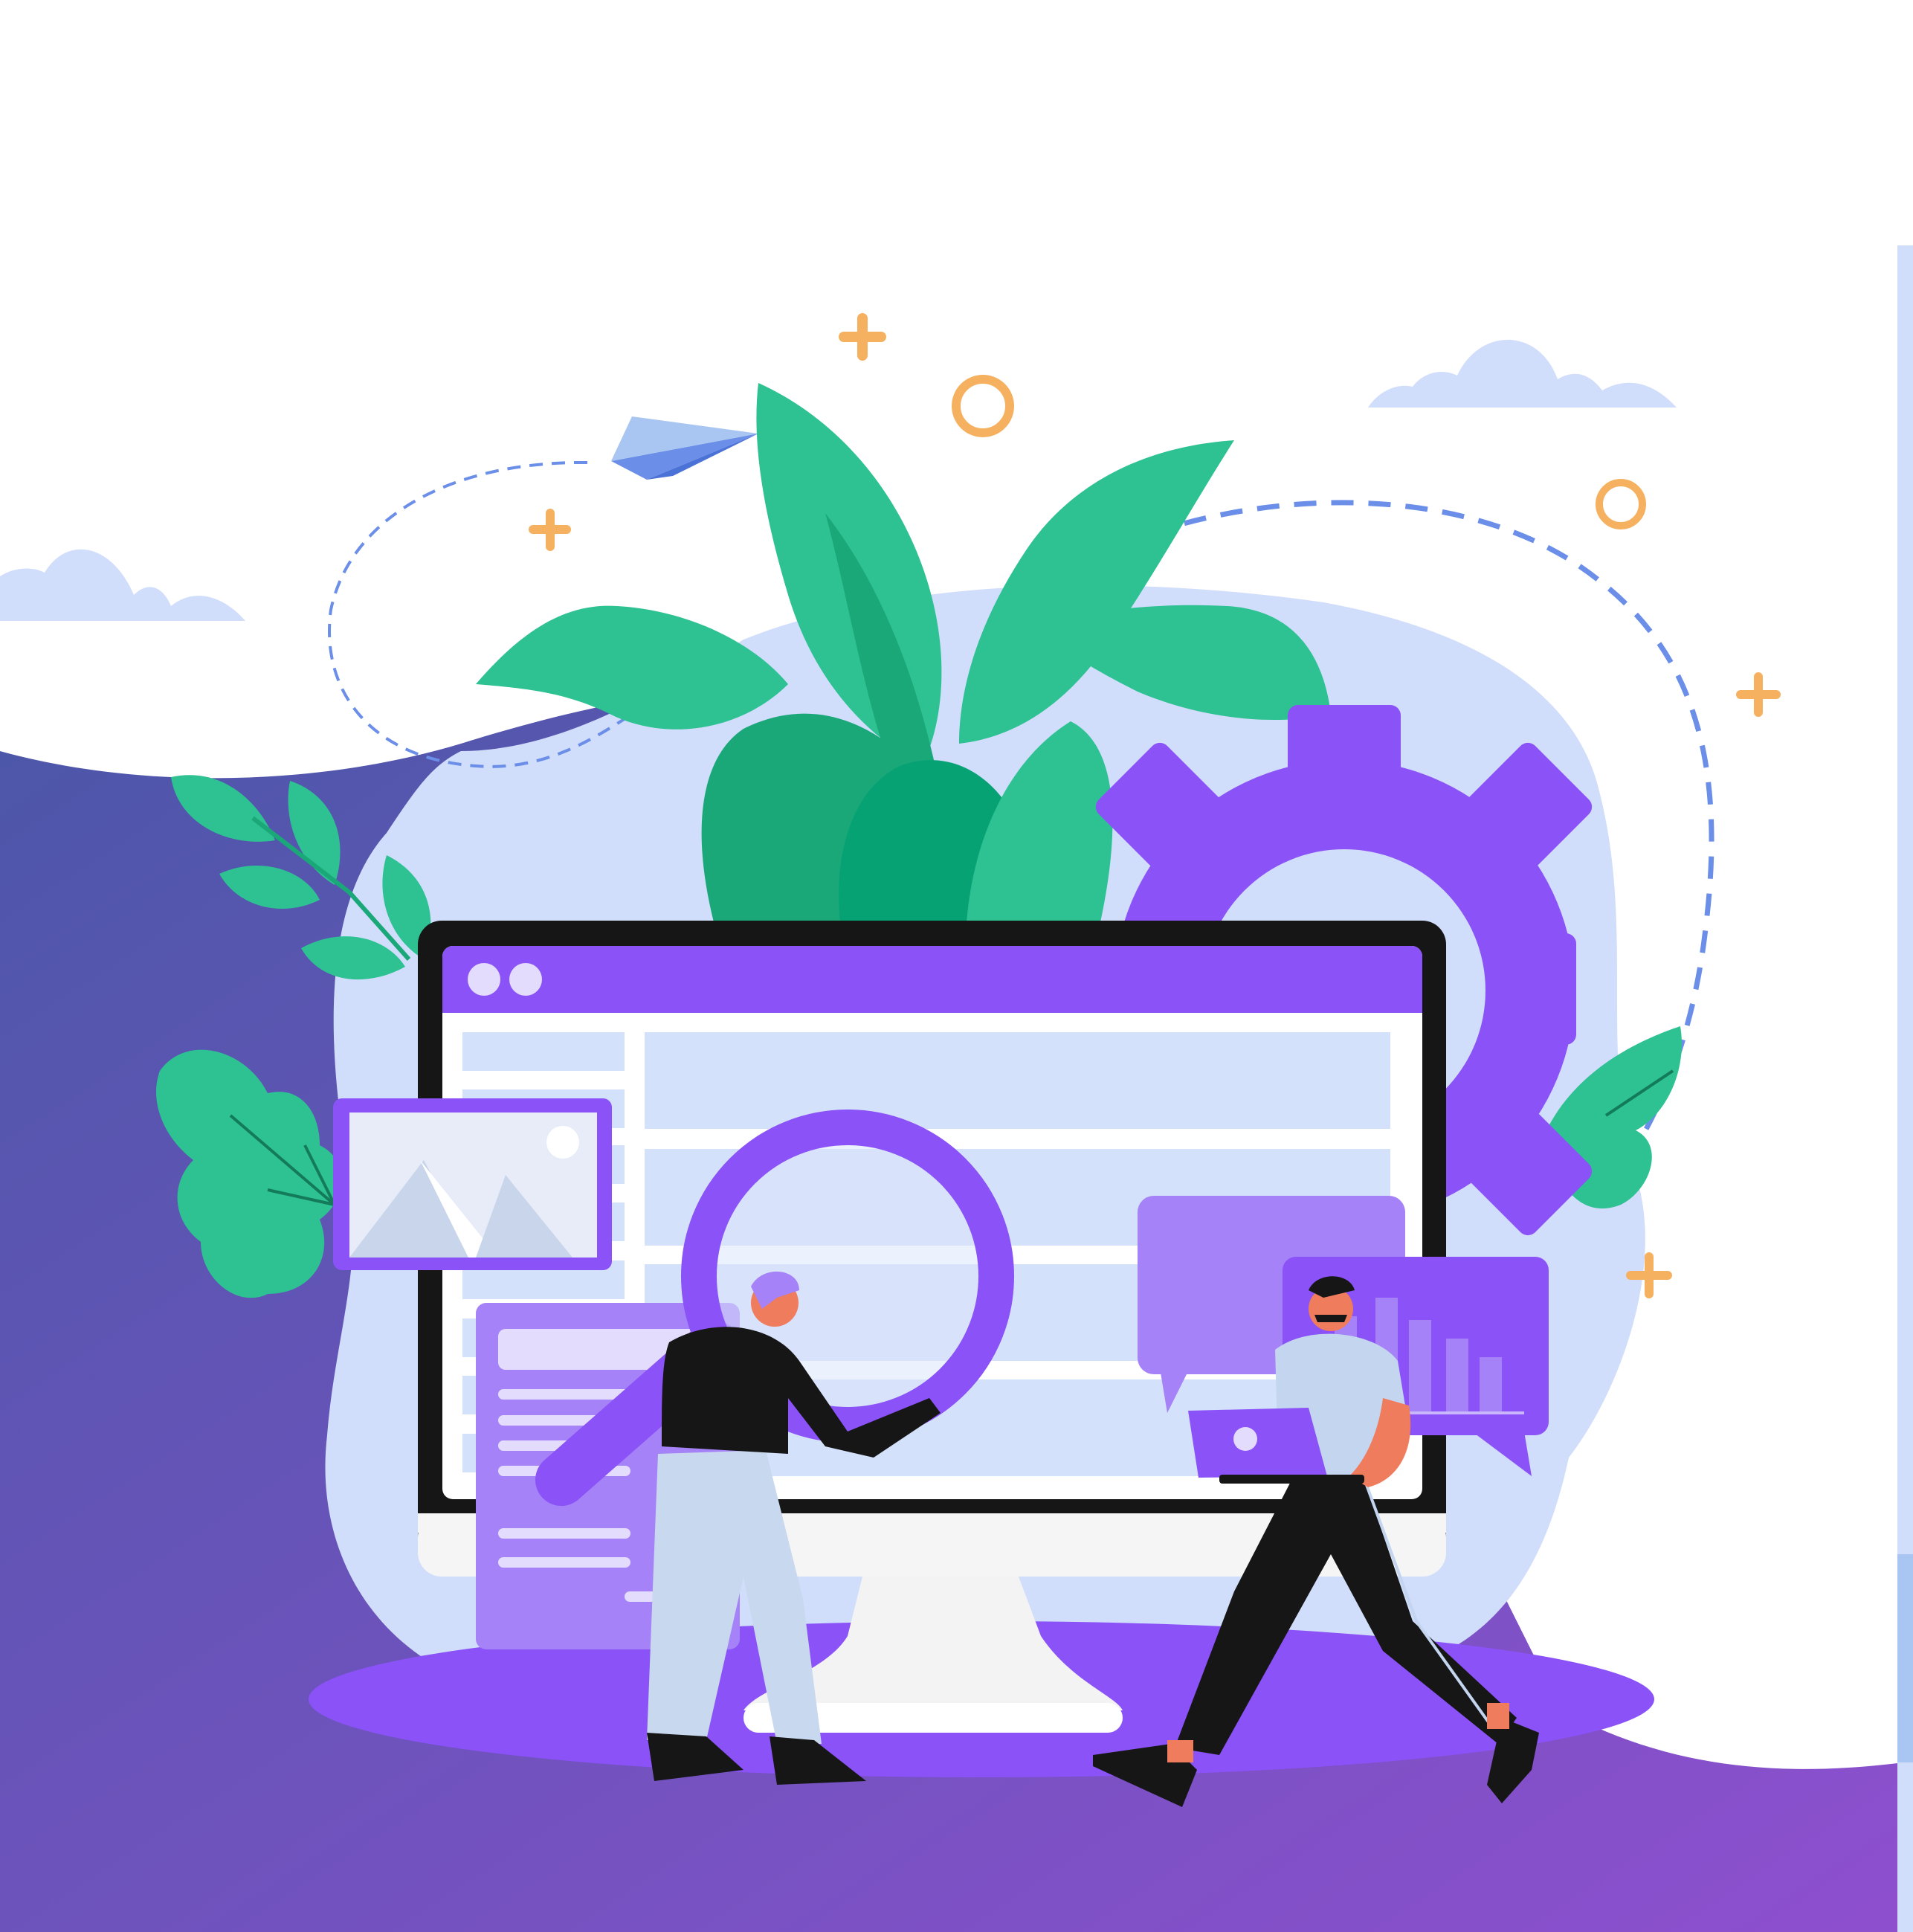 The width and height of the screenshot is (1913, 1932). What do you see at coordinates (1017, 1080) in the screenshot?
I see `content-block` at bounding box center [1017, 1080].